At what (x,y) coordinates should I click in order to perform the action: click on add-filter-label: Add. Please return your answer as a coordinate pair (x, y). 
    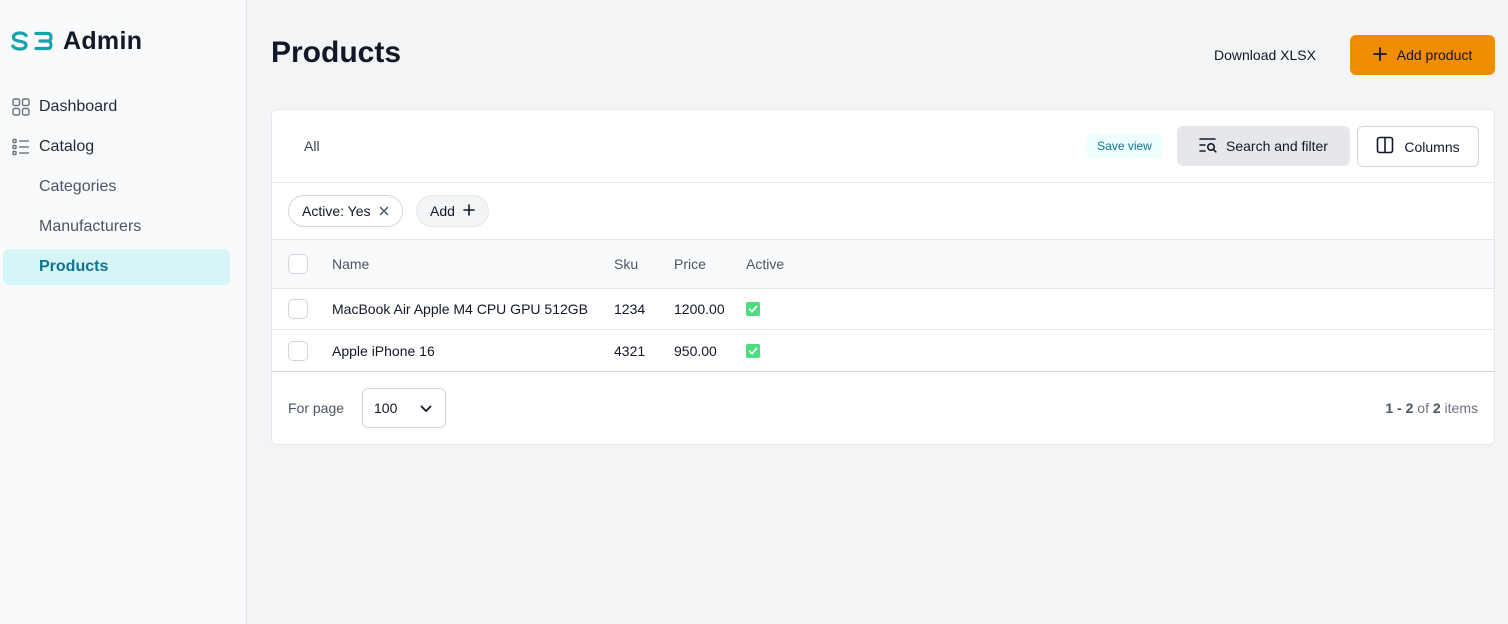
    Looking at the image, I should click on (442, 211).